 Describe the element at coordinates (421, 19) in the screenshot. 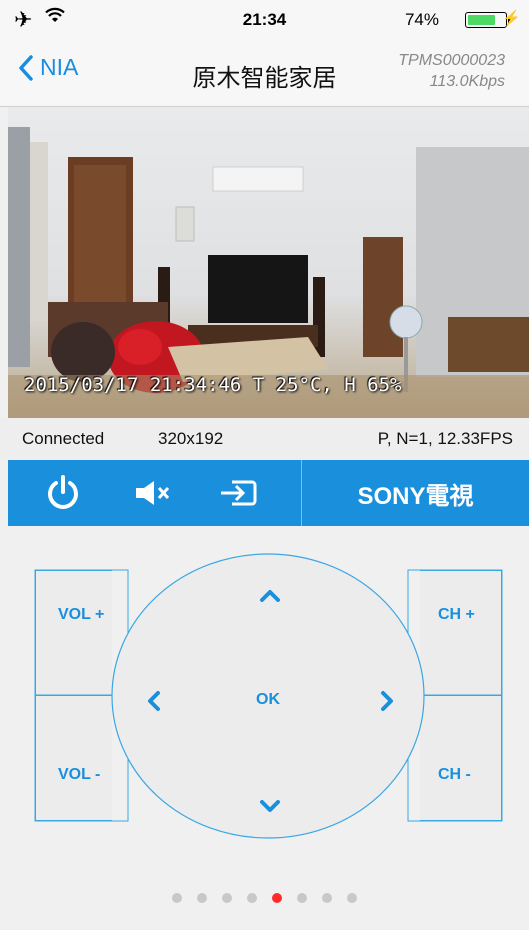

I see `battery-percent: 74%` at that location.